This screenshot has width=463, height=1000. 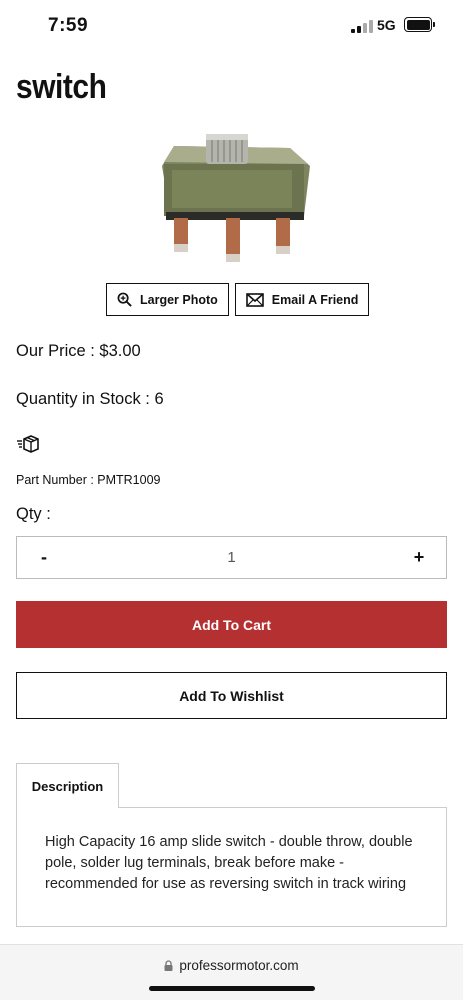 I want to click on network-type: 5G, so click(x=386, y=25).